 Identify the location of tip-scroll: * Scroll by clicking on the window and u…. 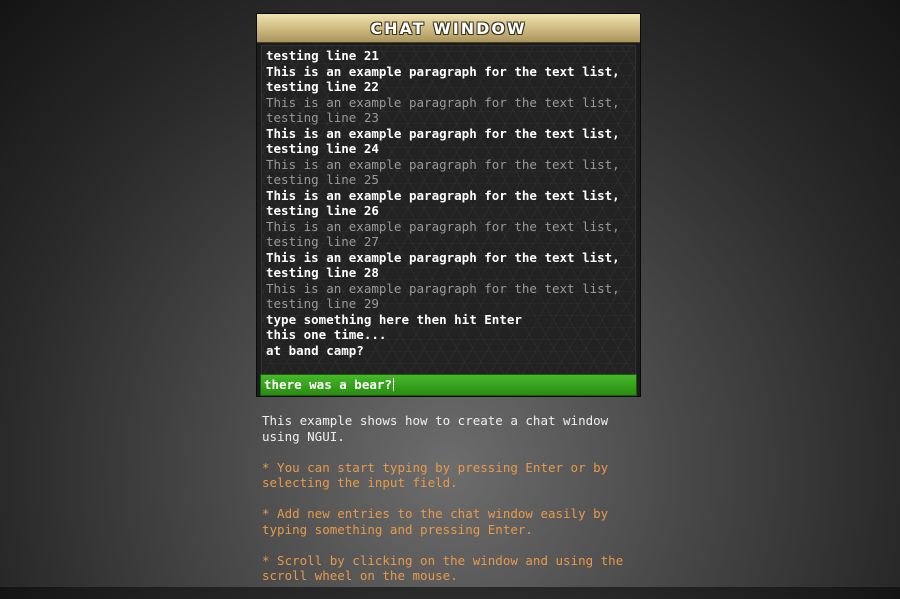
(452, 568).